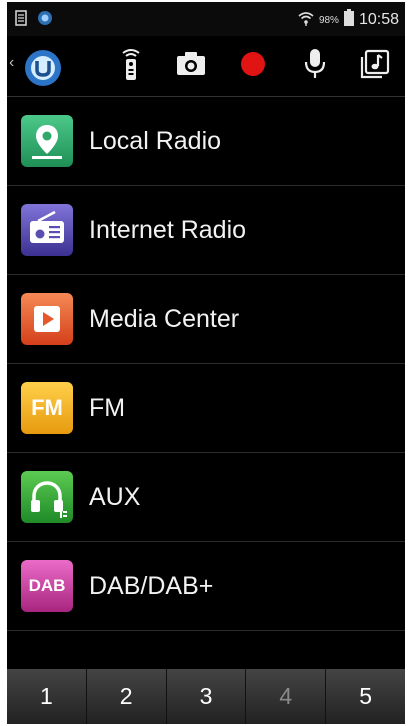  Describe the element at coordinates (11, 63) in the screenshot. I see `back-chevron-icon: ‹` at that location.